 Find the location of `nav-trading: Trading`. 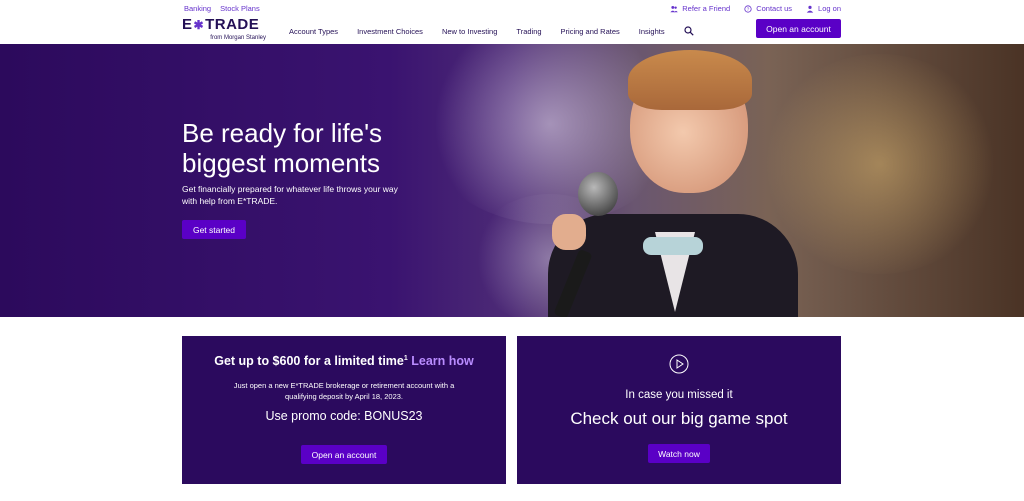

nav-trading: Trading is located at coordinates (528, 31).